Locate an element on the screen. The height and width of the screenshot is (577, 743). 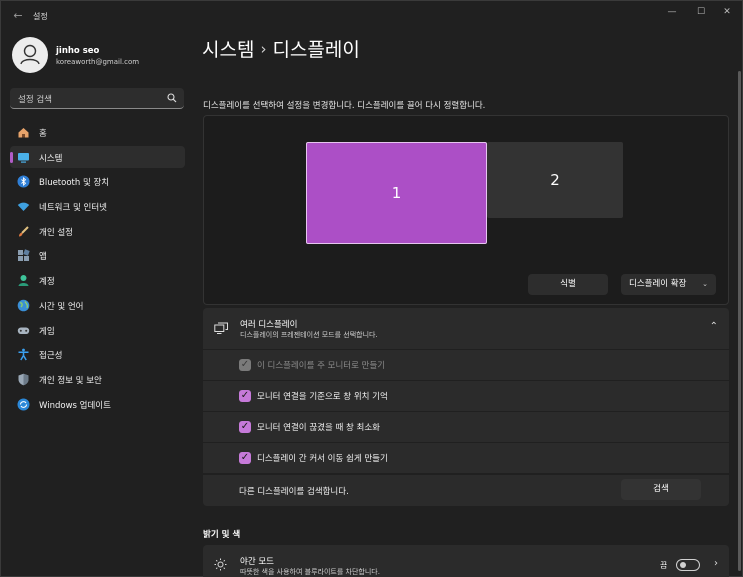
sidebar-item-label: 개인 정보 및 보안 is located at coordinates (70, 380).